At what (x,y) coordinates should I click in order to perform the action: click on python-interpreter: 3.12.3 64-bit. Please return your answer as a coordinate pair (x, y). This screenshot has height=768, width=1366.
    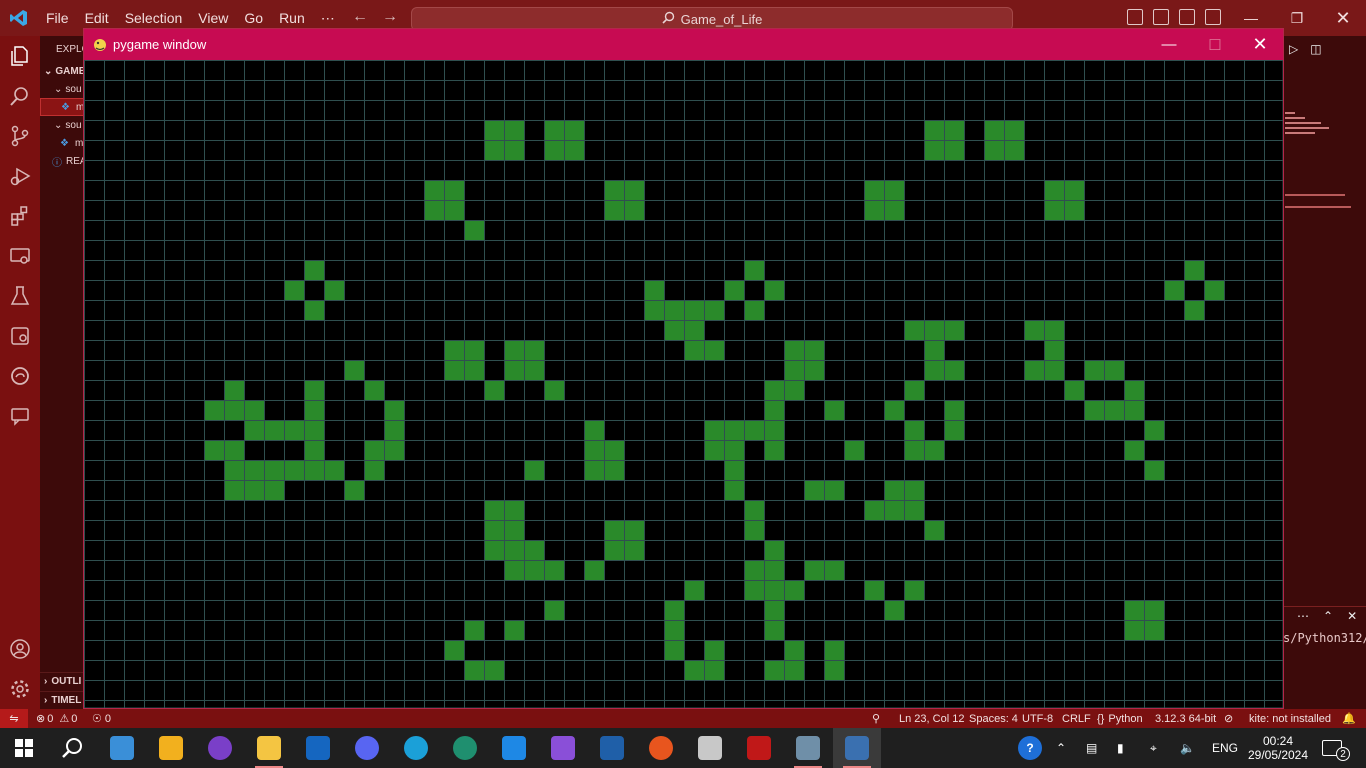
    Looking at the image, I should click on (1185, 718).